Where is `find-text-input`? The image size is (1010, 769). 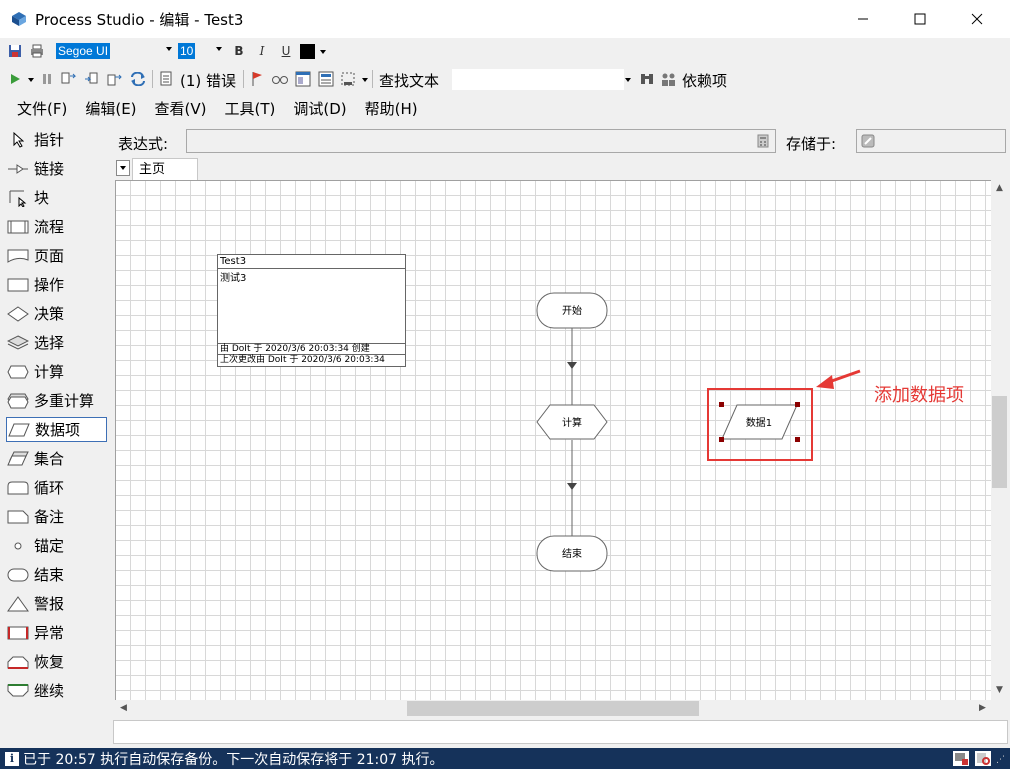
find-text-input is located at coordinates (538, 79).